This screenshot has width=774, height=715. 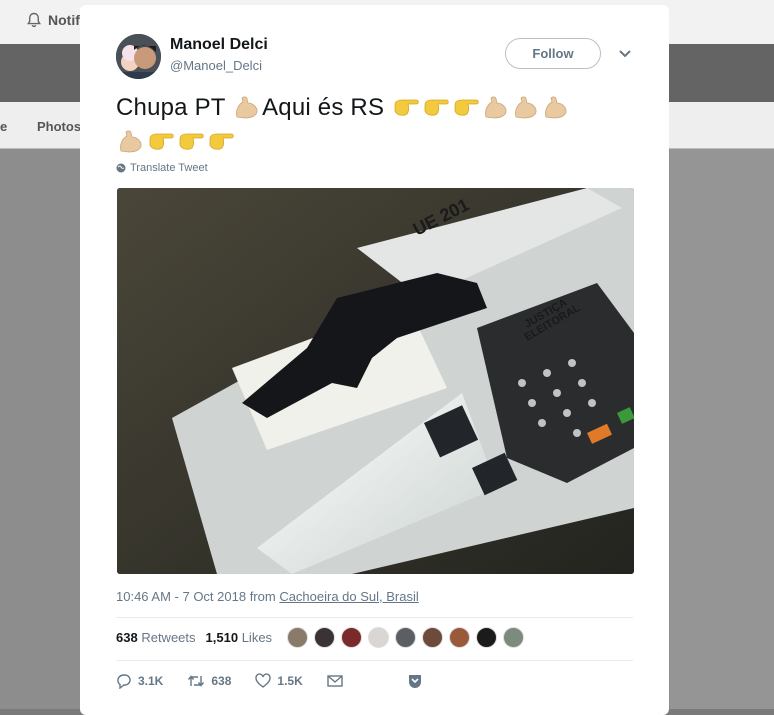 What do you see at coordinates (219, 45) in the screenshot?
I see `author-name: Manoel Delci` at bounding box center [219, 45].